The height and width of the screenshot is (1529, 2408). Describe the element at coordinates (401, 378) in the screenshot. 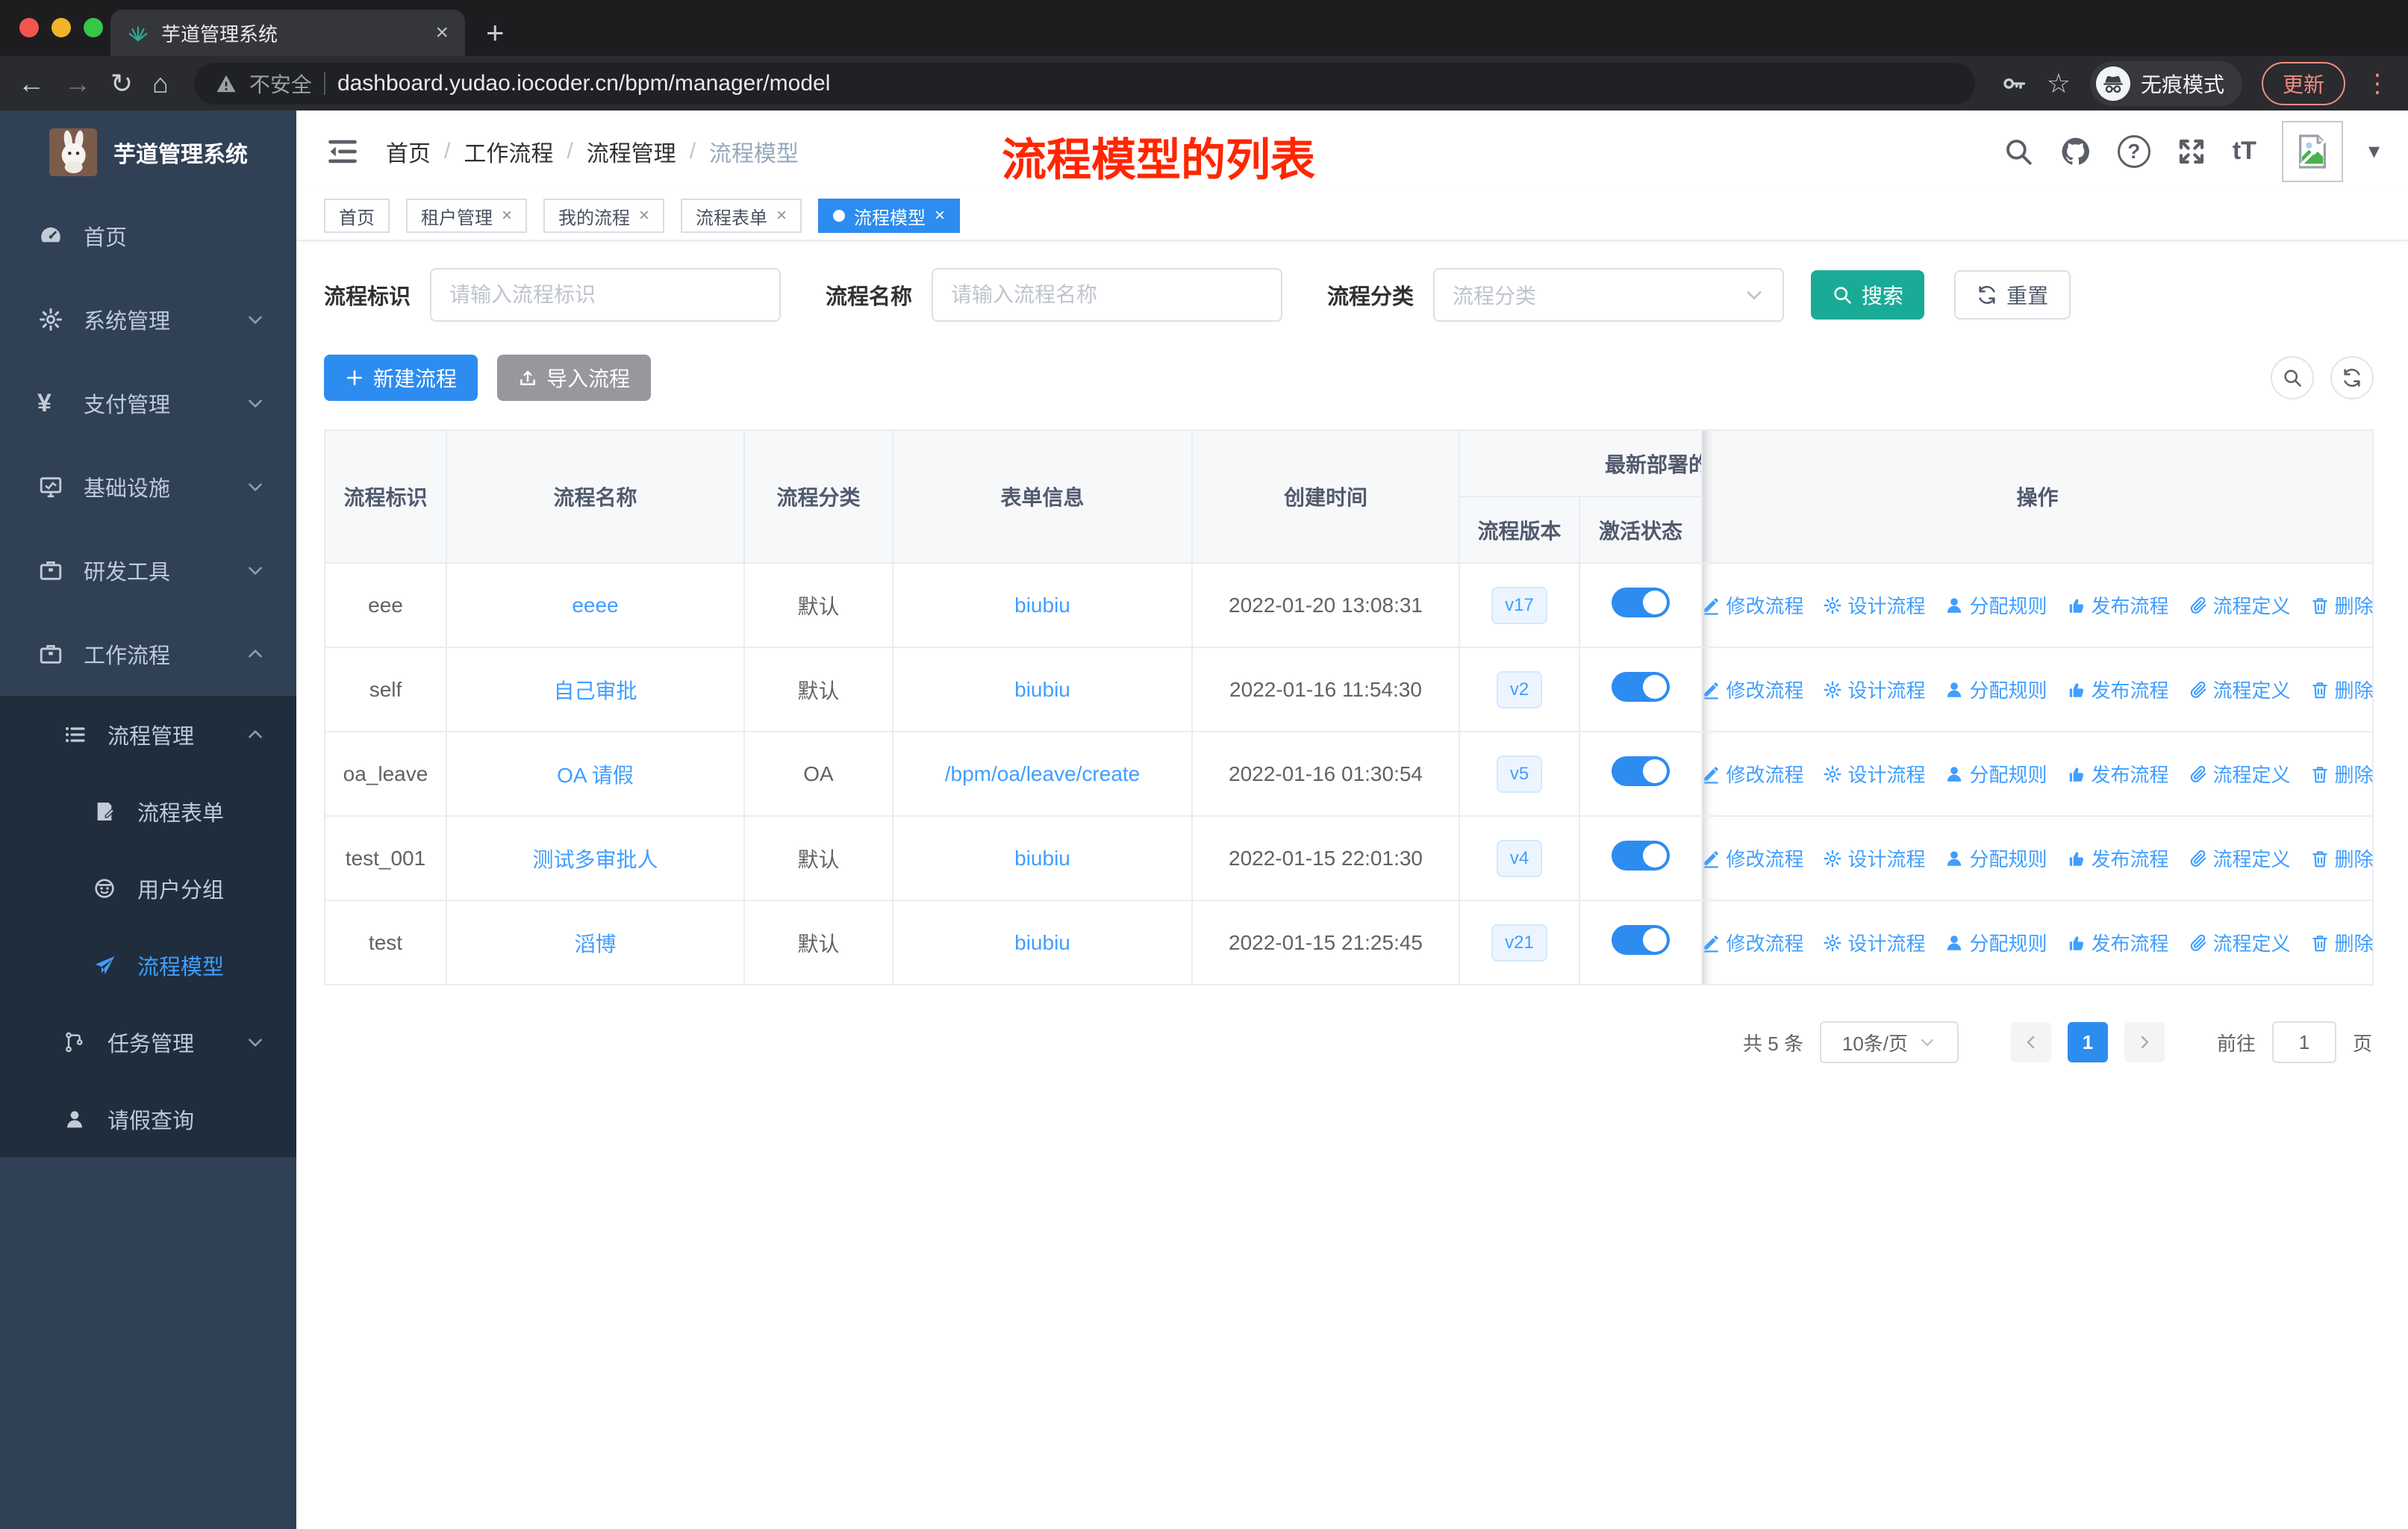

I see `create-process-button: 新建流程` at that location.